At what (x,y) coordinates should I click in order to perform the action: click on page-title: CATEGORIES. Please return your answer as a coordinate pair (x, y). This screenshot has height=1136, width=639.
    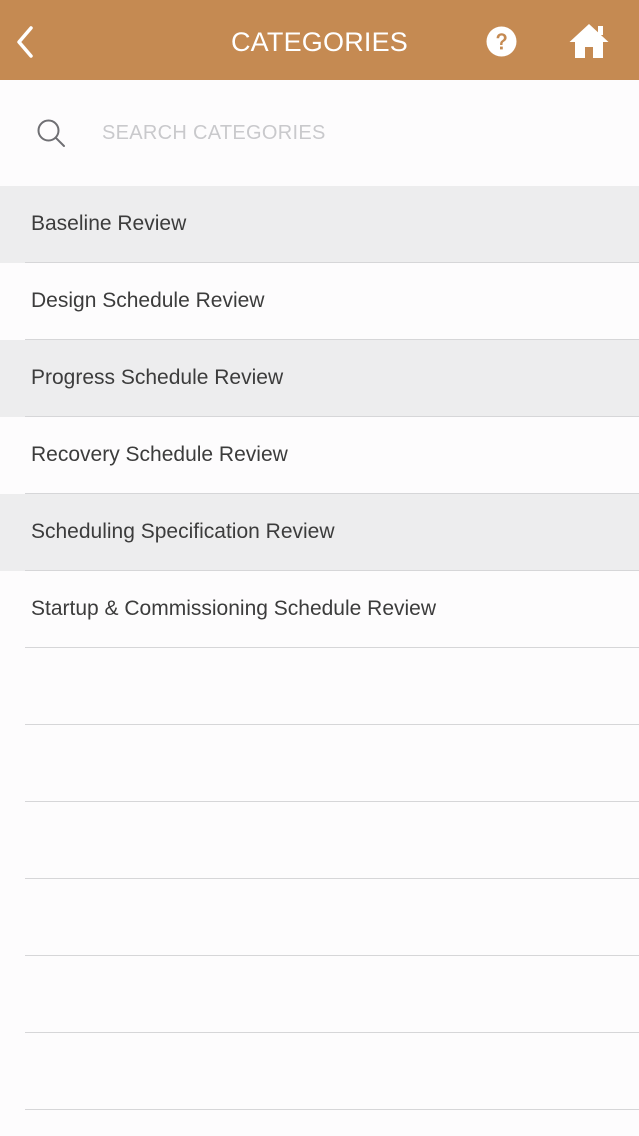
    Looking at the image, I should click on (319, 42).